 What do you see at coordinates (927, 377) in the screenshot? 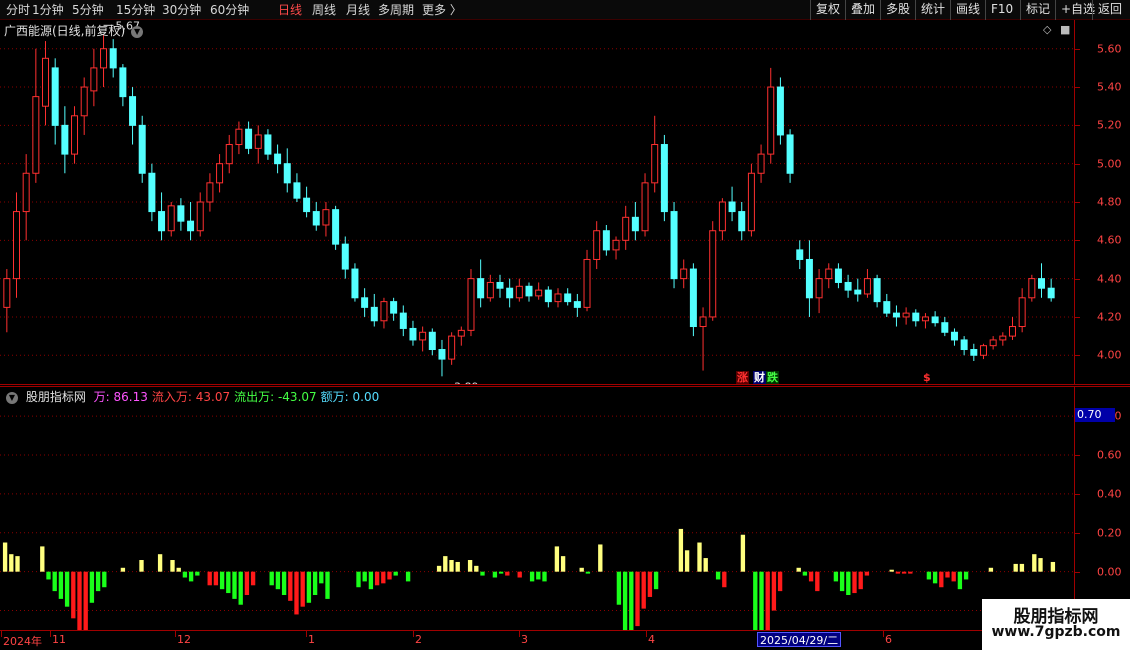
I see `event-tag: $` at bounding box center [927, 377].